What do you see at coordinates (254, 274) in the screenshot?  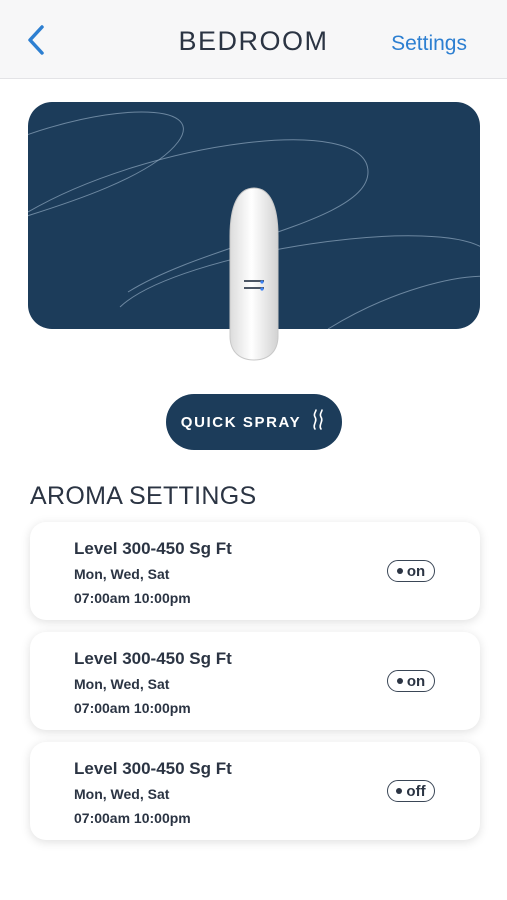 I see `diffuser-device-image` at bounding box center [254, 274].